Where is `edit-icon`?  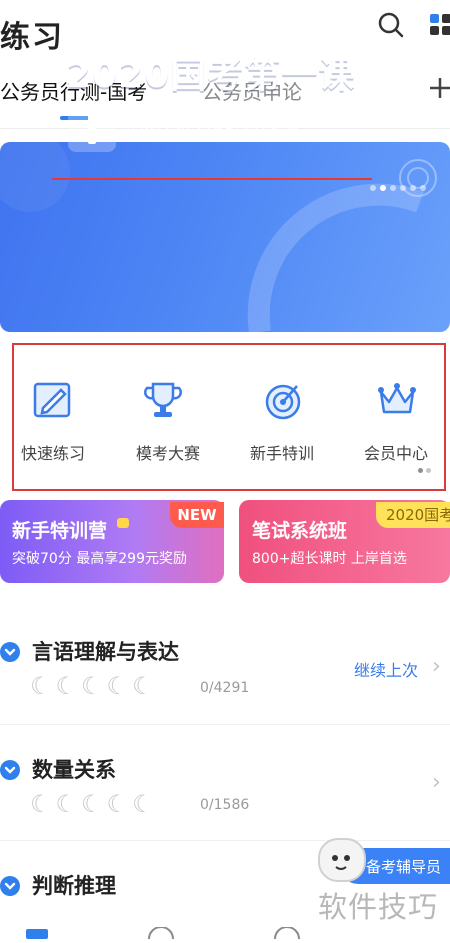
edit-icon is located at coordinates (53, 402).